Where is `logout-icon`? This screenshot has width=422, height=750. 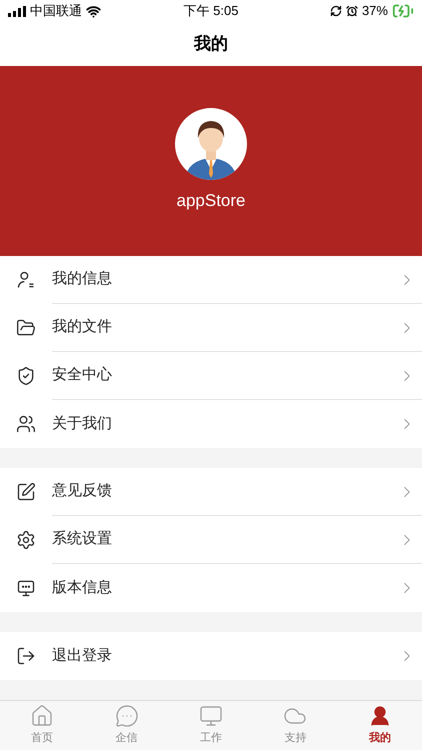
logout-icon is located at coordinates (26, 656).